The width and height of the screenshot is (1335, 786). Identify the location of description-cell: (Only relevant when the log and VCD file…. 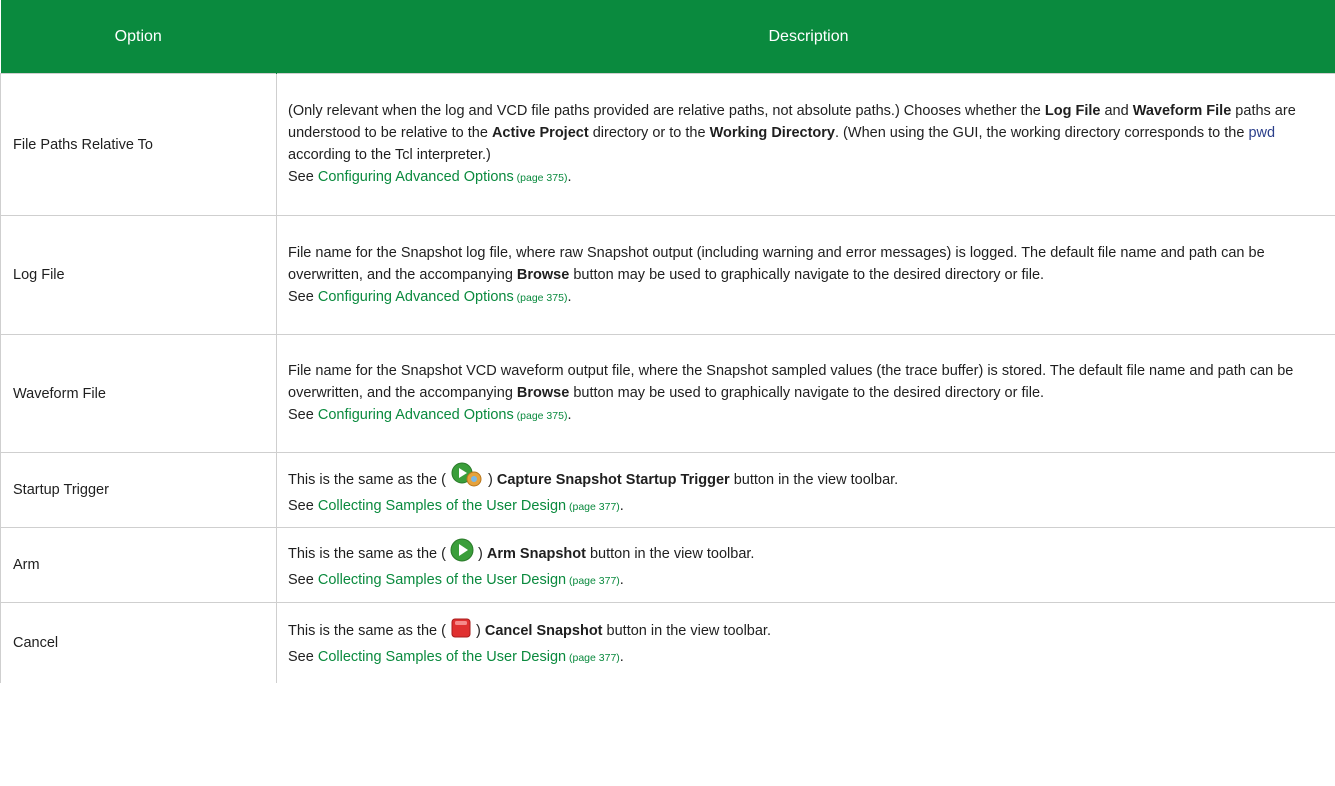
(805, 144).